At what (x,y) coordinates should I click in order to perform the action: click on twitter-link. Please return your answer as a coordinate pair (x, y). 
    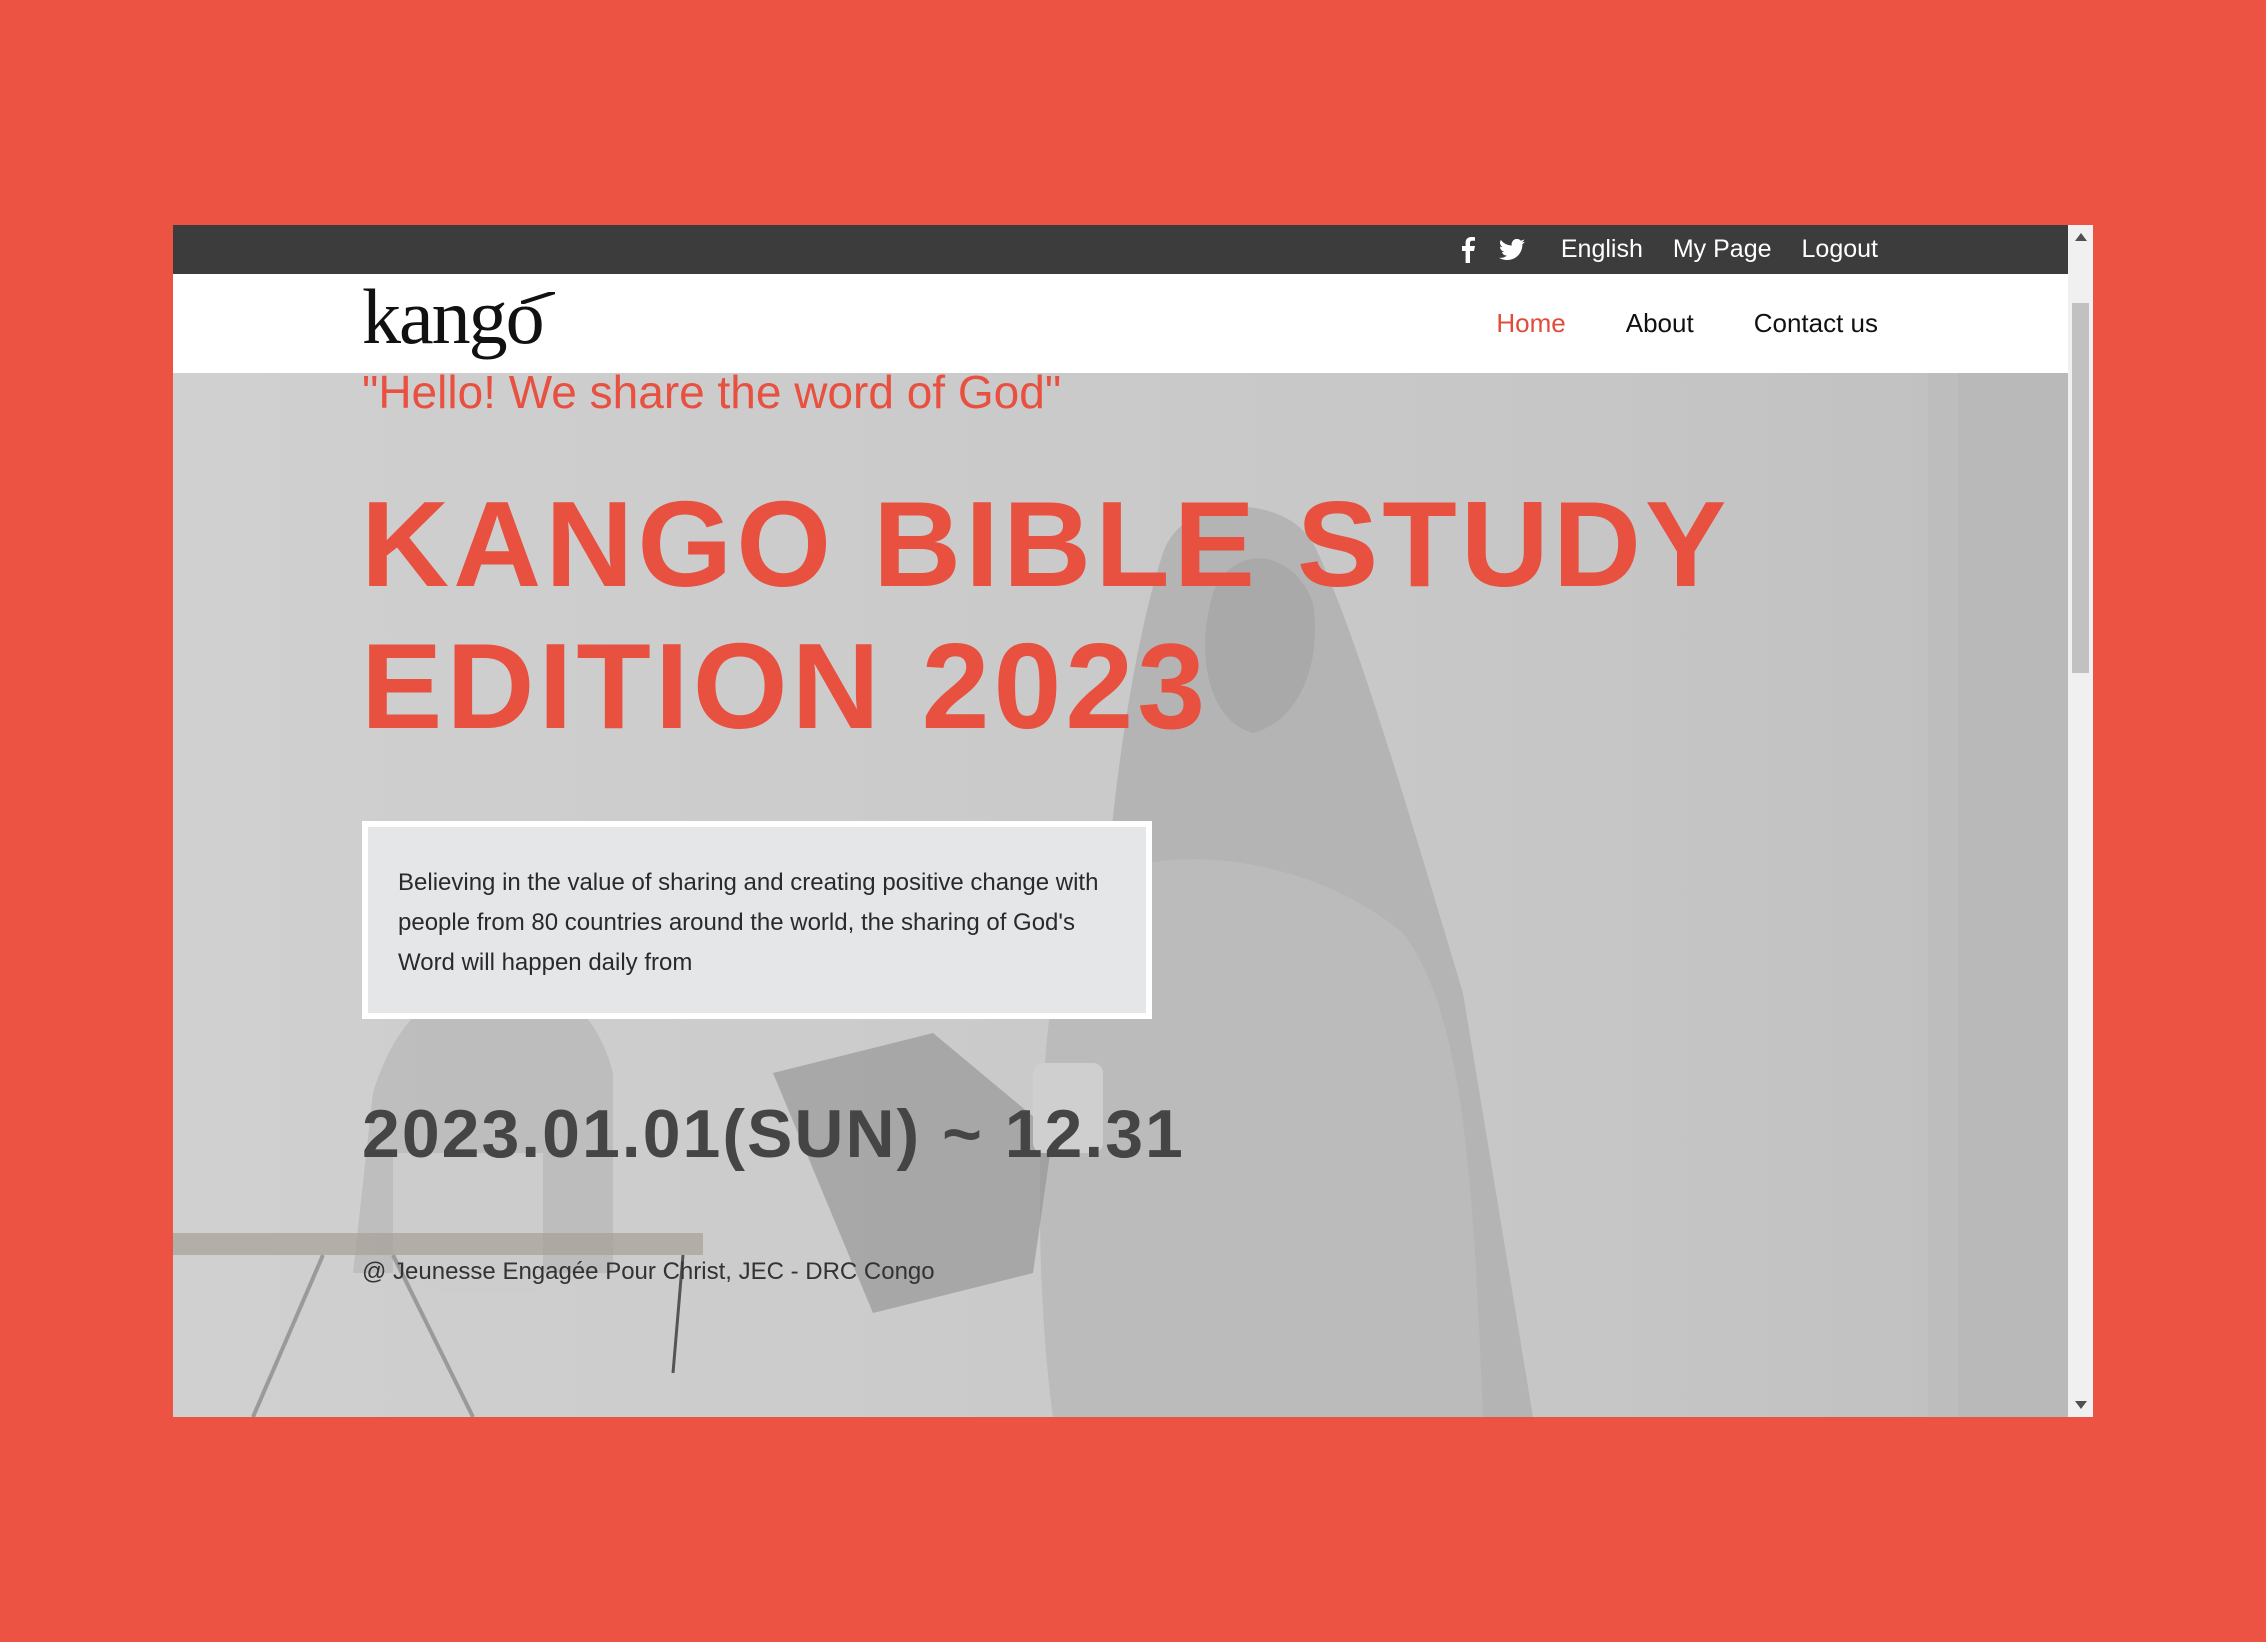
    Looking at the image, I should click on (1511, 249).